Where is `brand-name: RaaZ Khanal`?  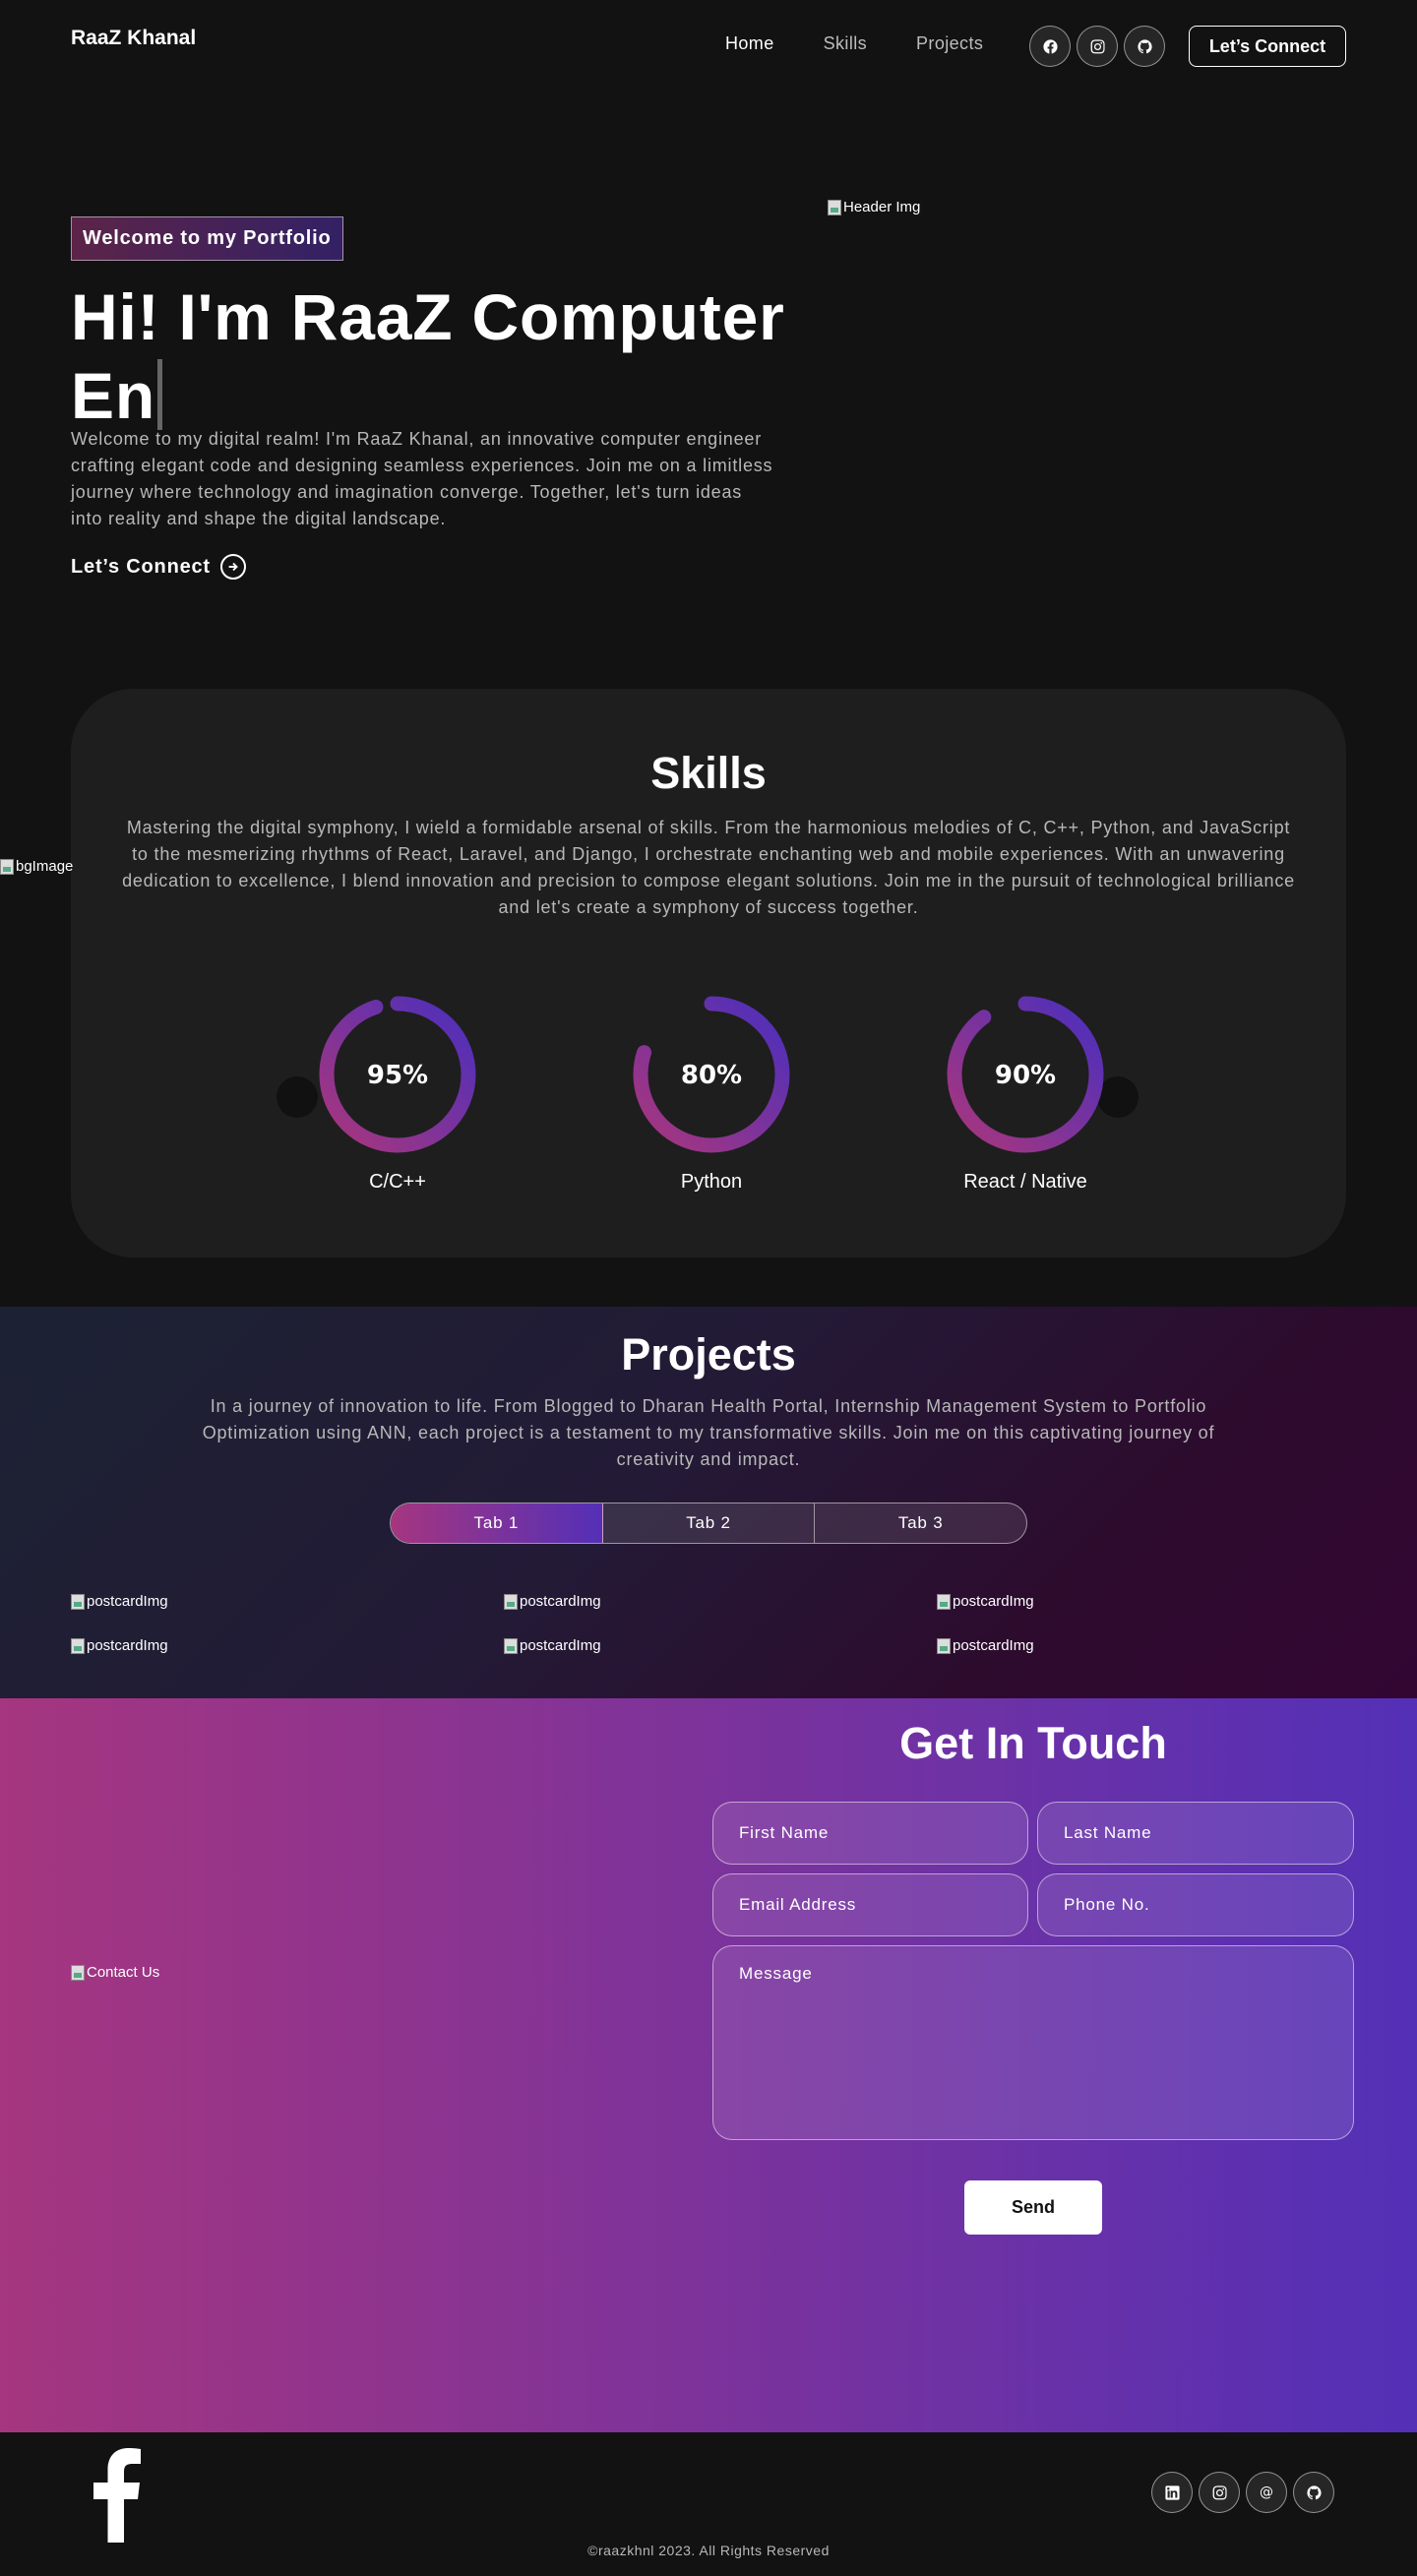 brand-name: RaaZ Khanal is located at coordinates (133, 38).